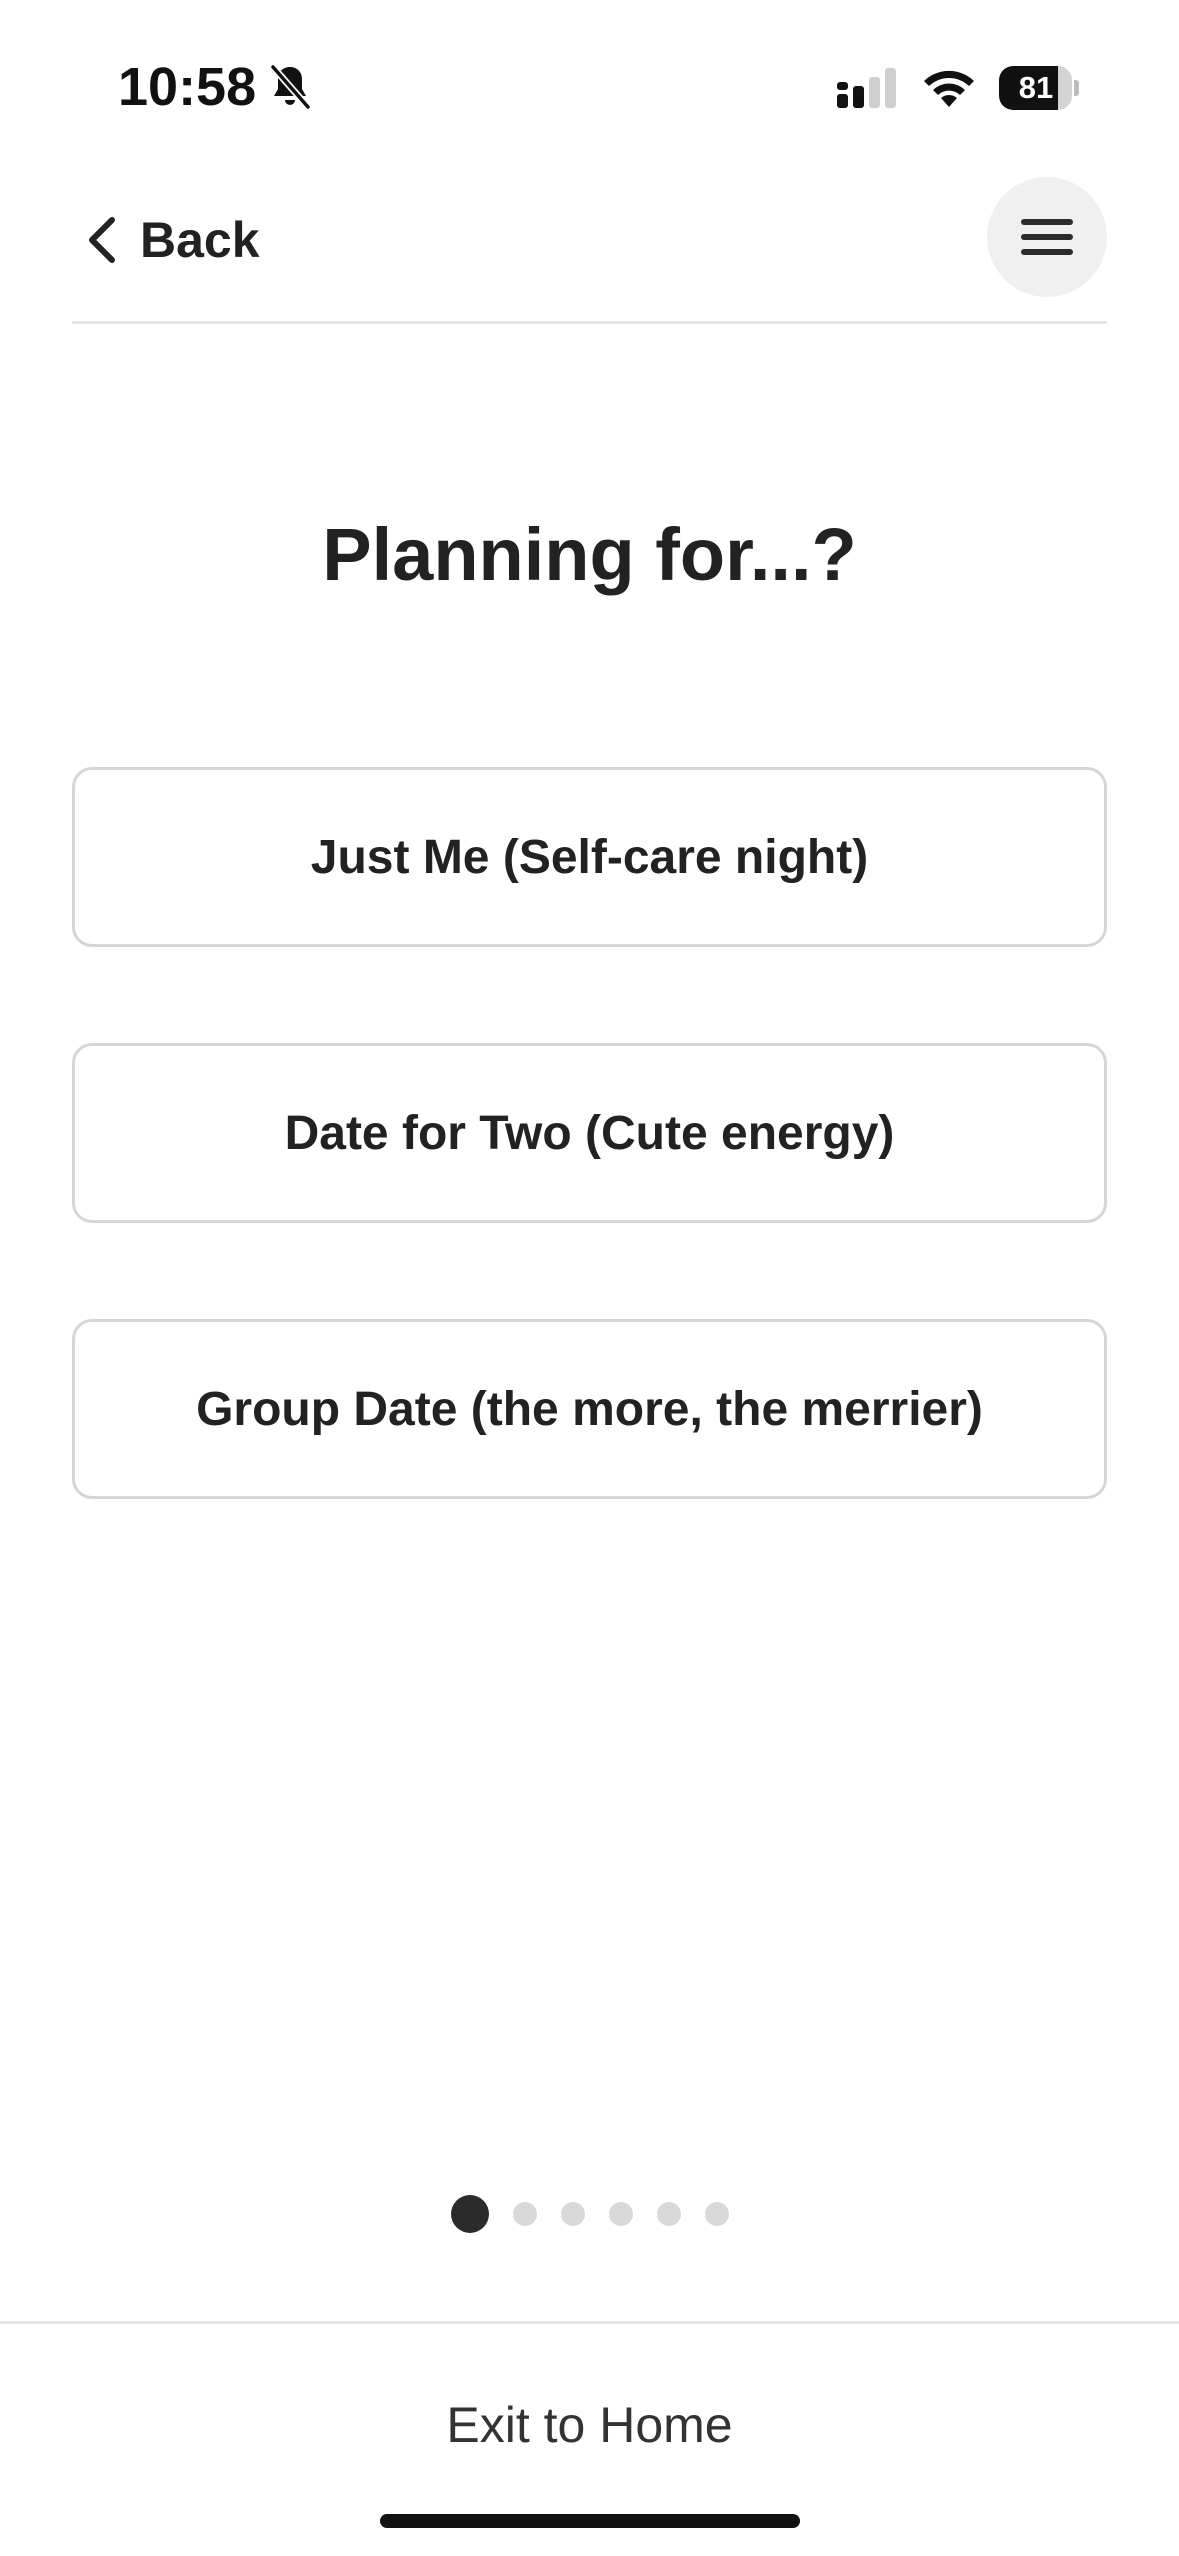 This screenshot has height=2556, width=1179. I want to click on battery-body: 81, so click(1036, 88).